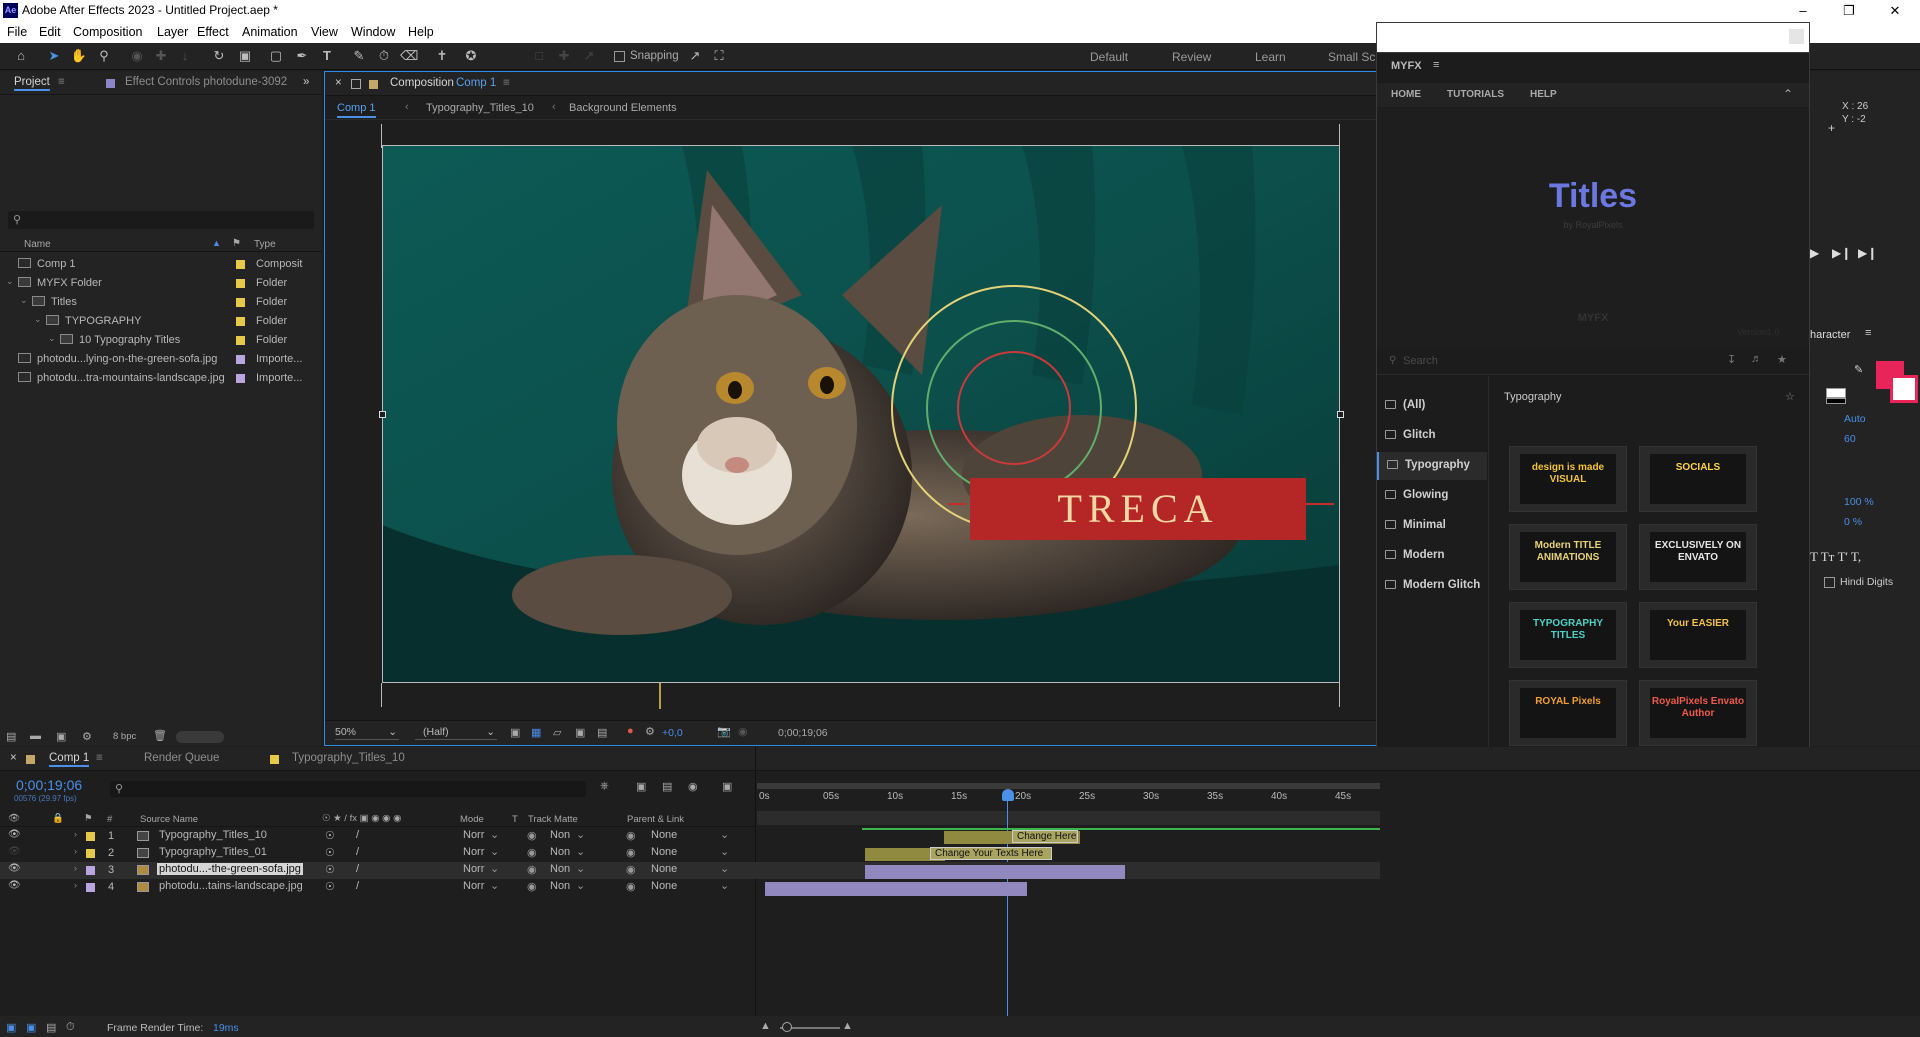 The image size is (1920, 1037). Describe the element at coordinates (1698, 713) in the screenshot. I see `myfx-template-thumbnail: RoyalPixels Envato Author` at that location.